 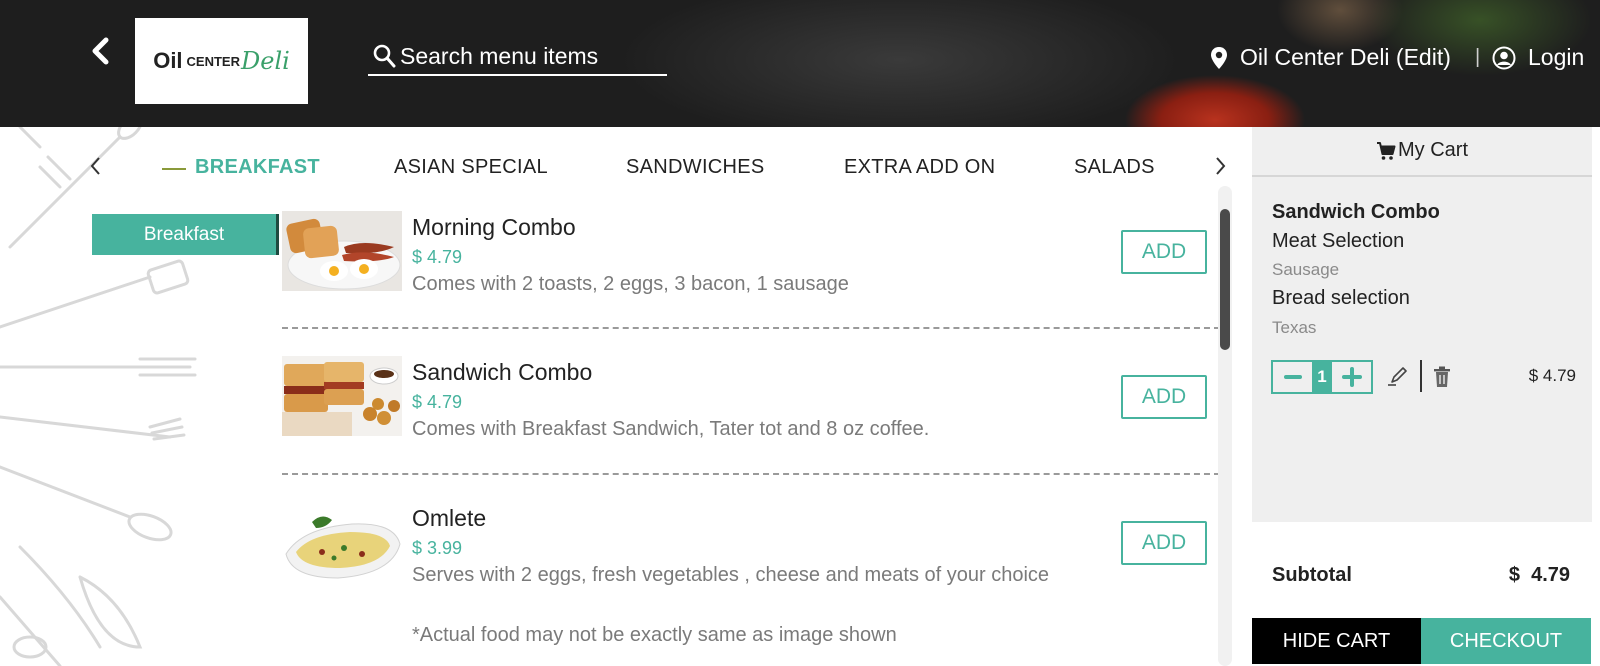 I want to click on quantity-stepper: 1, so click(x=1322, y=377).